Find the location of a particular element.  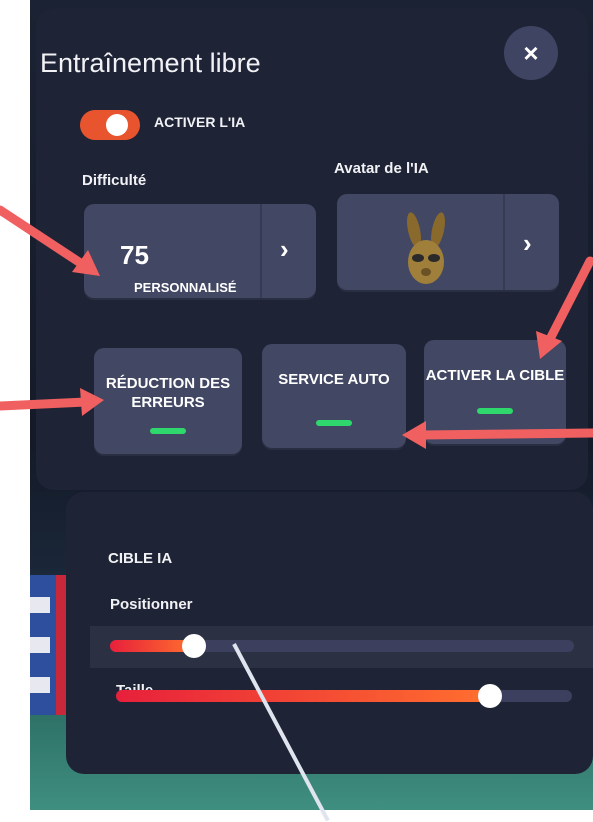

option-label: SERVICE AUTO is located at coordinates (334, 379).